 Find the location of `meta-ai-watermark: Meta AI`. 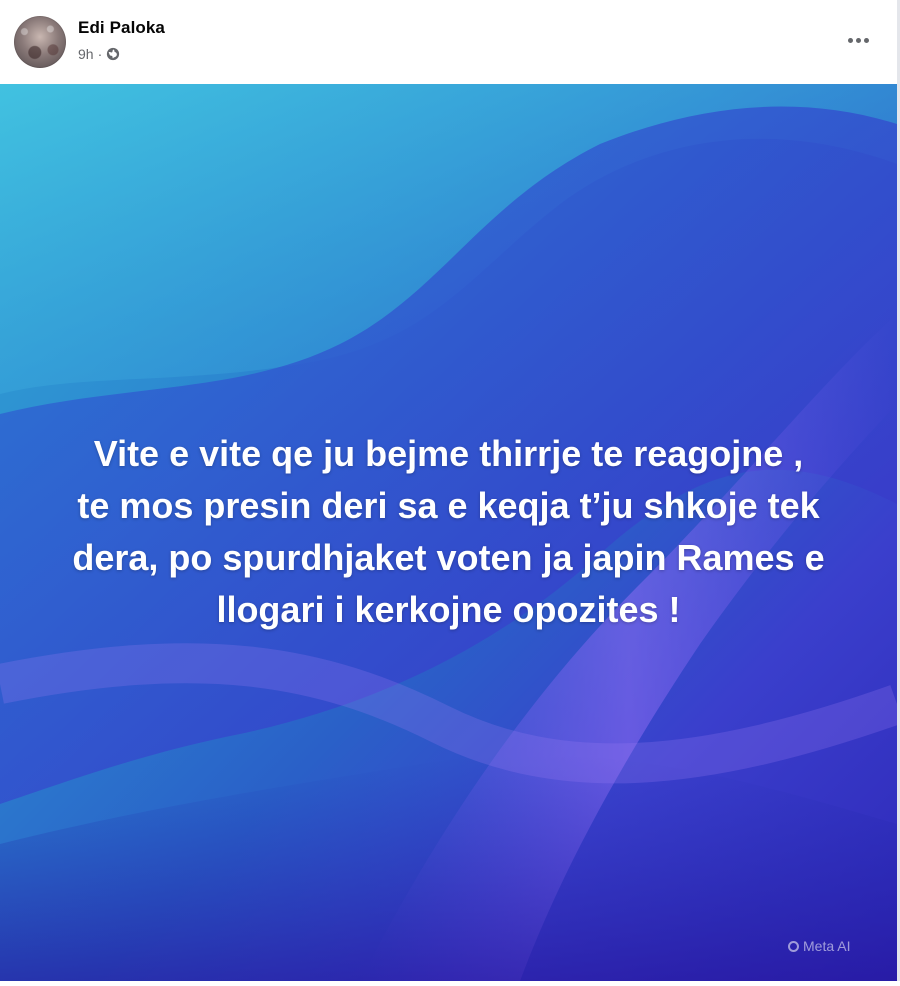

meta-ai-watermark: Meta AI is located at coordinates (819, 946).